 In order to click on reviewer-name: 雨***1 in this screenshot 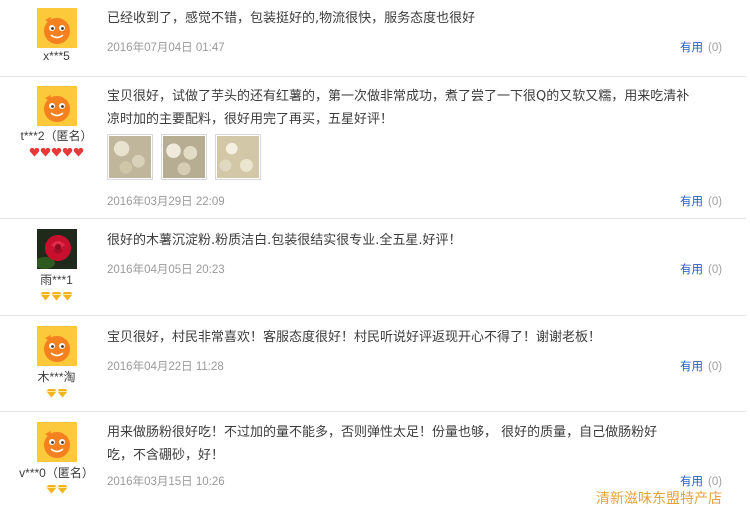, I will do `click(56, 279)`.